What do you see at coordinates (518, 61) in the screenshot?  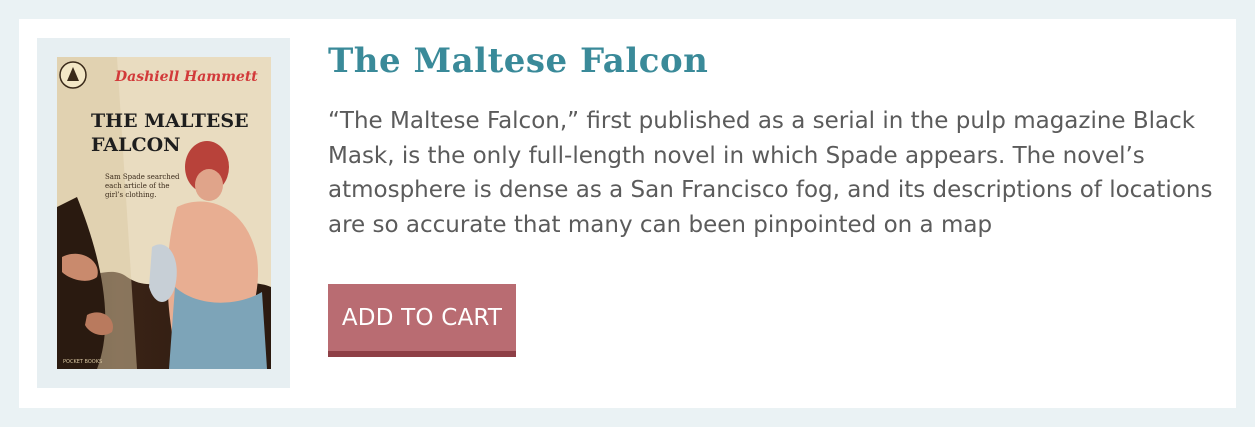 I see `product-title: The Maltese Falcon` at bounding box center [518, 61].